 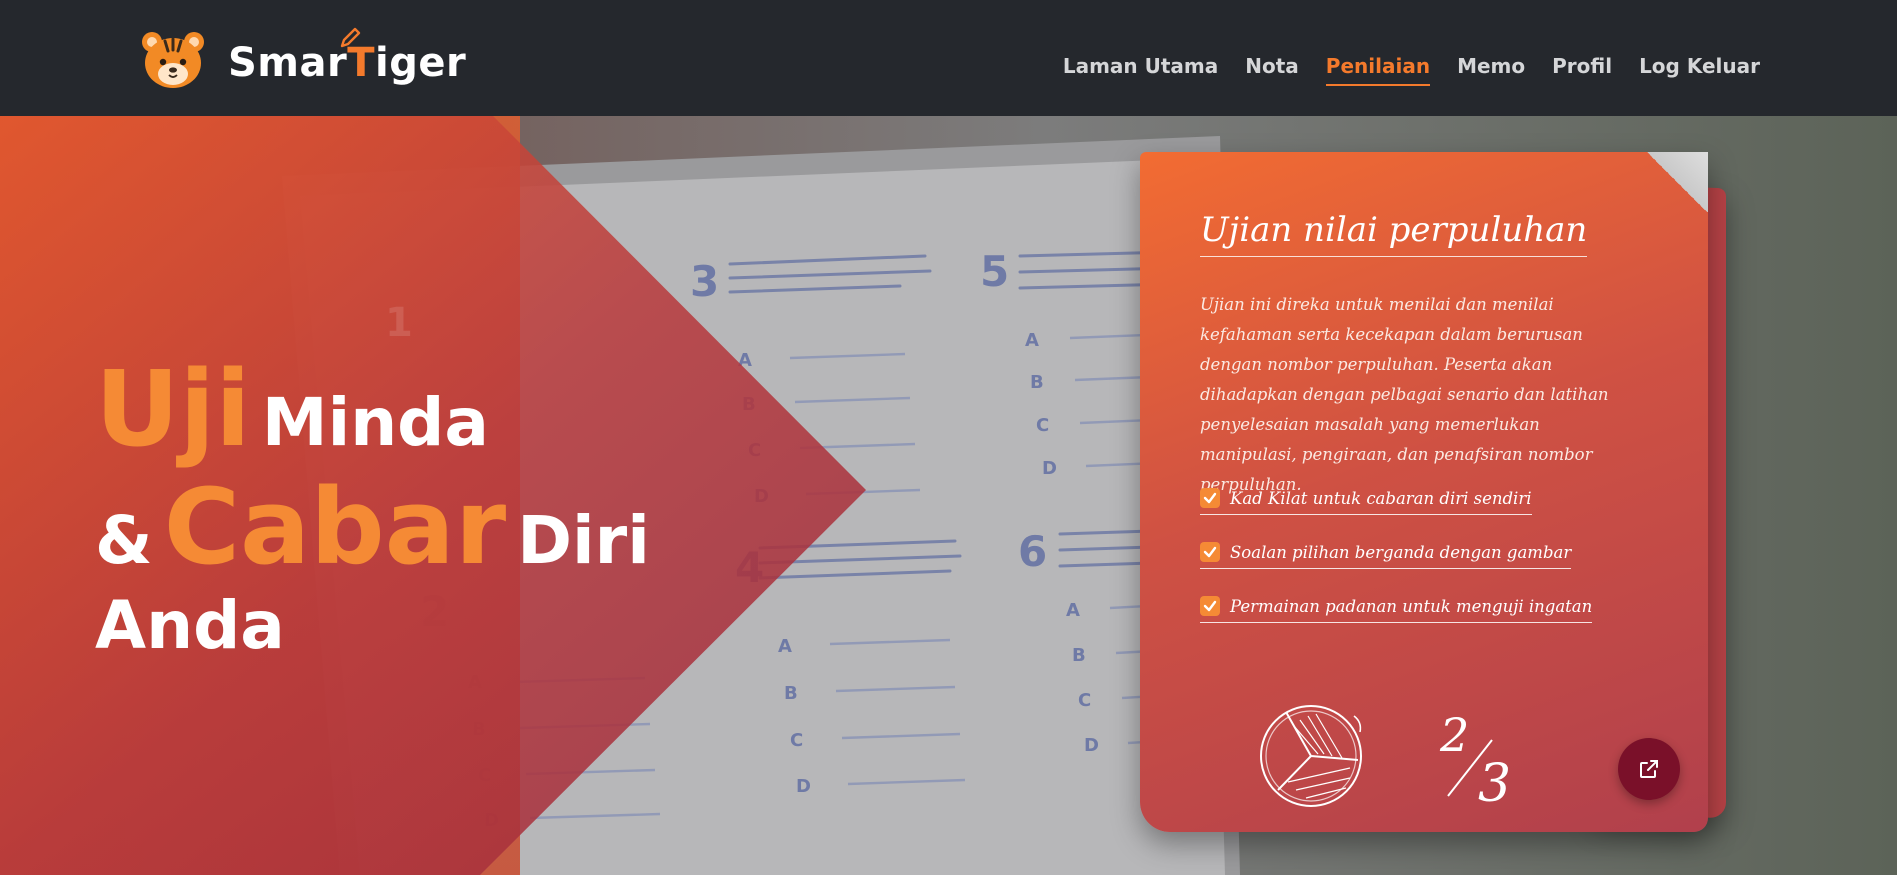 What do you see at coordinates (1677, 182) in the screenshot?
I see `page-fold-corner` at bounding box center [1677, 182].